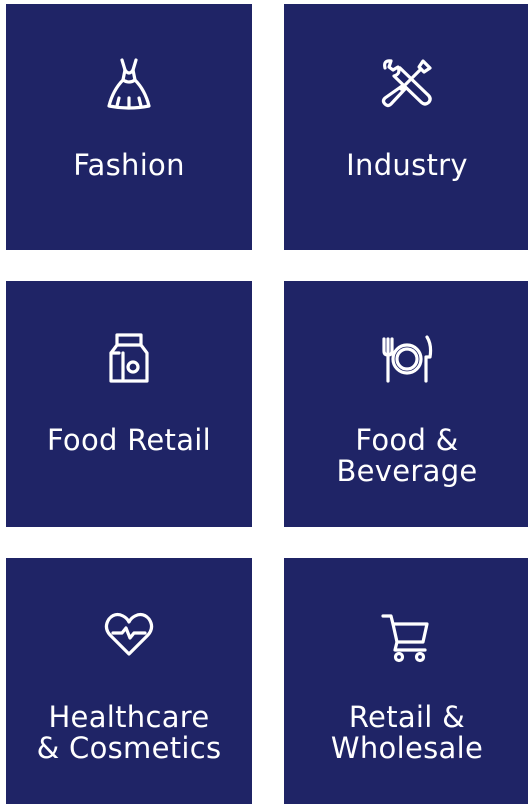 Image resolution: width=528 pixels, height=804 pixels. Describe the element at coordinates (129, 127) in the screenshot. I see `category-tile-fashion: Fashion` at that location.